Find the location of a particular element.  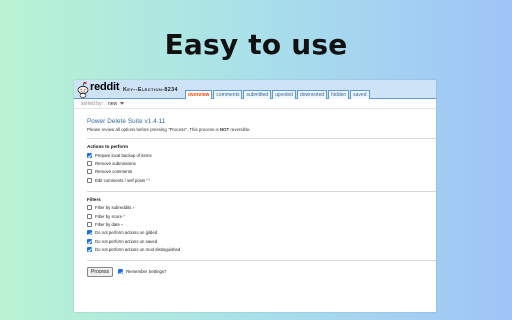

headline: Easy to use is located at coordinates (256, 44).